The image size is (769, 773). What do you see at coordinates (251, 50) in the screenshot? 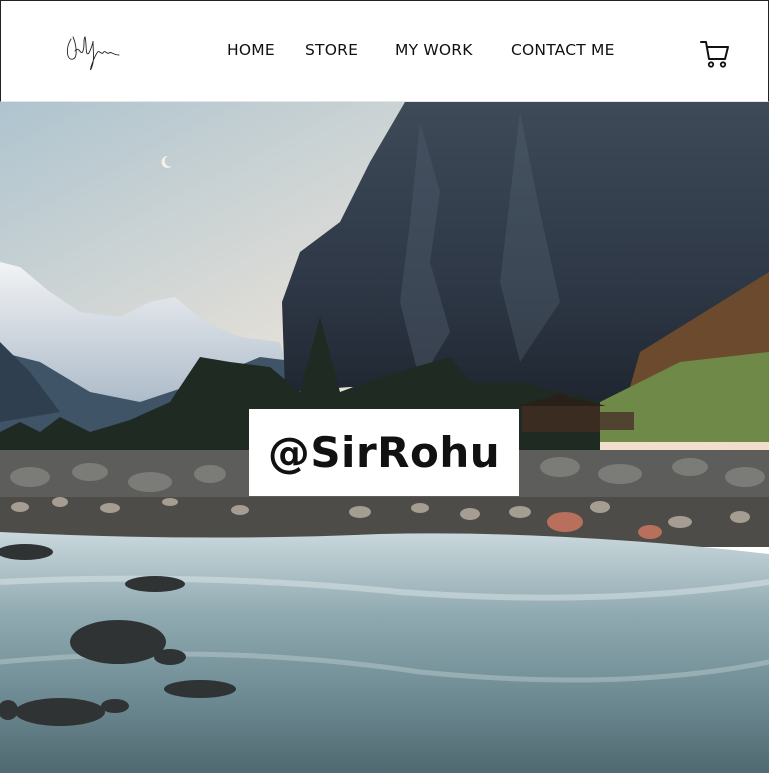
I see `nav-home: HOME` at bounding box center [251, 50].